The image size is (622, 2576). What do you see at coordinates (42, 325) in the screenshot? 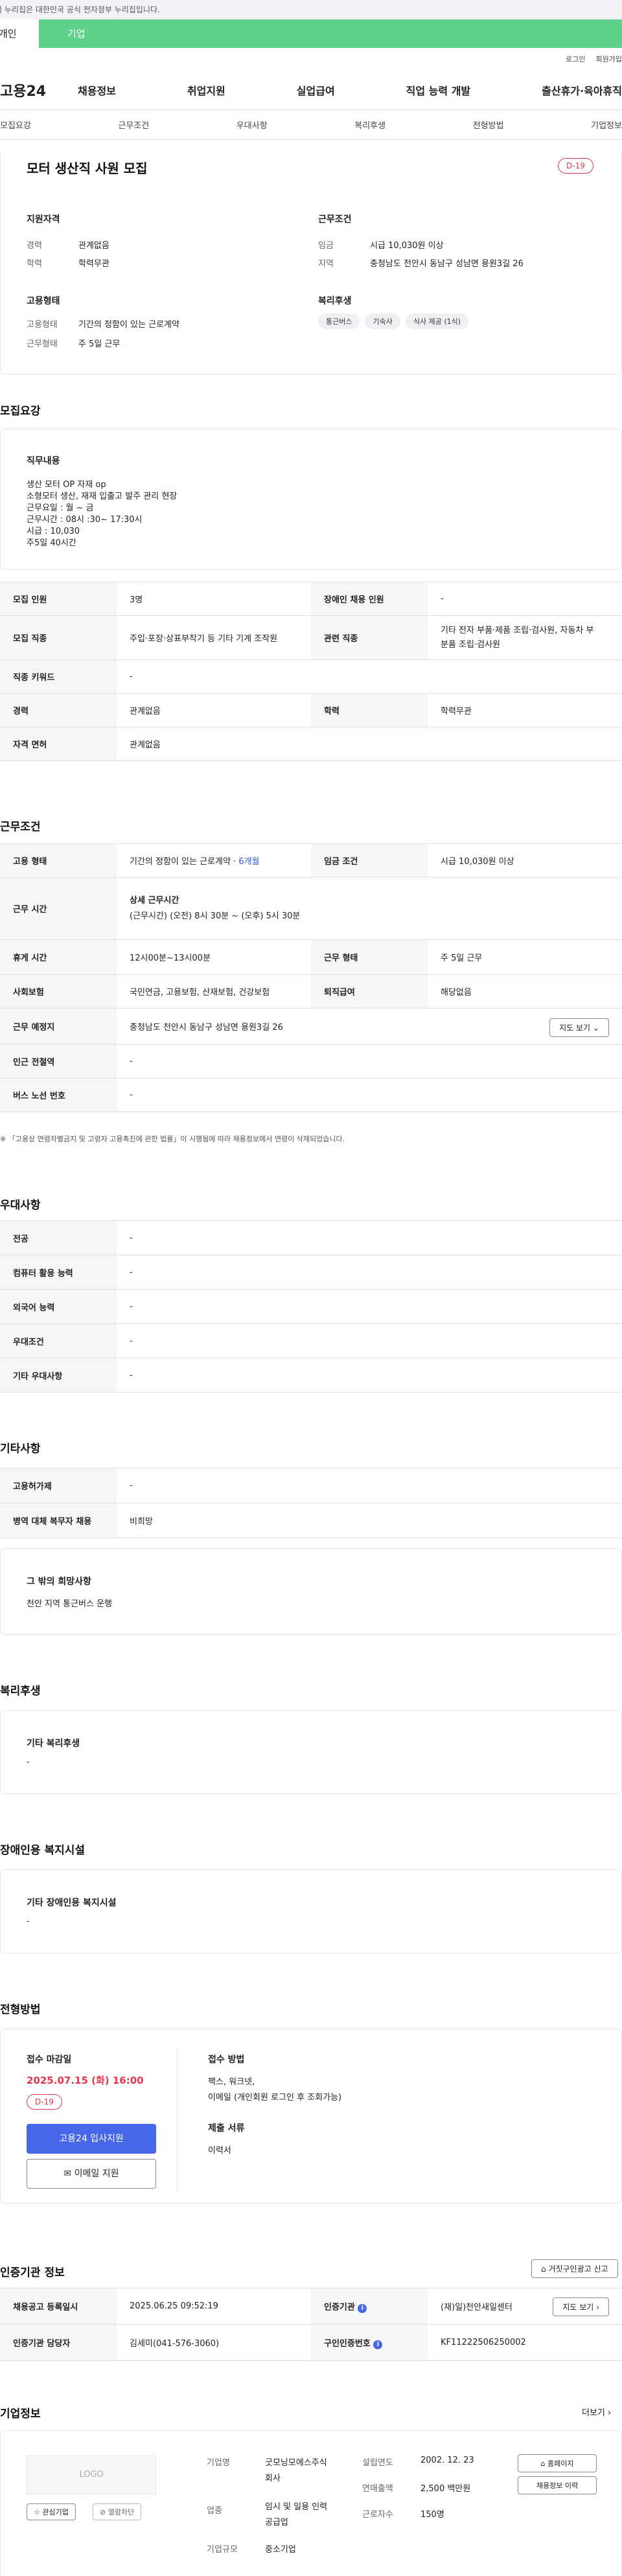
I see `emp-label: 고용형태` at bounding box center [42, 325].